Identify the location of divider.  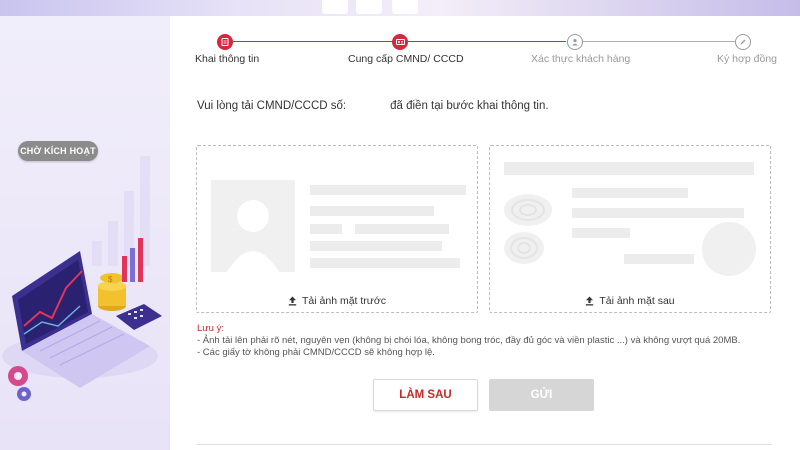
(484, 444).